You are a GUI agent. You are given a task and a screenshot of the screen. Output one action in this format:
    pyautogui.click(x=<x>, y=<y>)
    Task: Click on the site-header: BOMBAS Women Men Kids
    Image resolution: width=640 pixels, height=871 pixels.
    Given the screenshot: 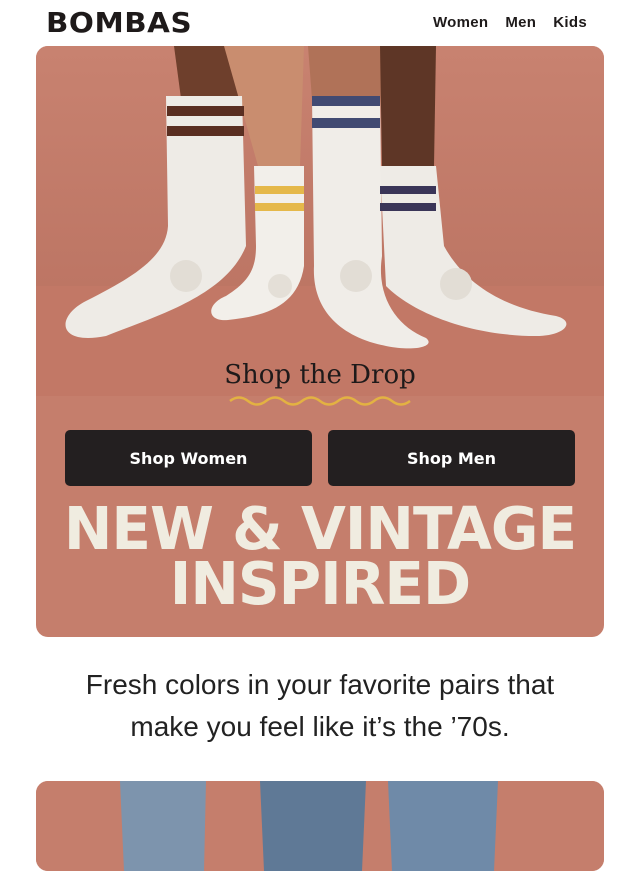 What is the action you would take?
    pyautogui.click(x=320, y=23)
    